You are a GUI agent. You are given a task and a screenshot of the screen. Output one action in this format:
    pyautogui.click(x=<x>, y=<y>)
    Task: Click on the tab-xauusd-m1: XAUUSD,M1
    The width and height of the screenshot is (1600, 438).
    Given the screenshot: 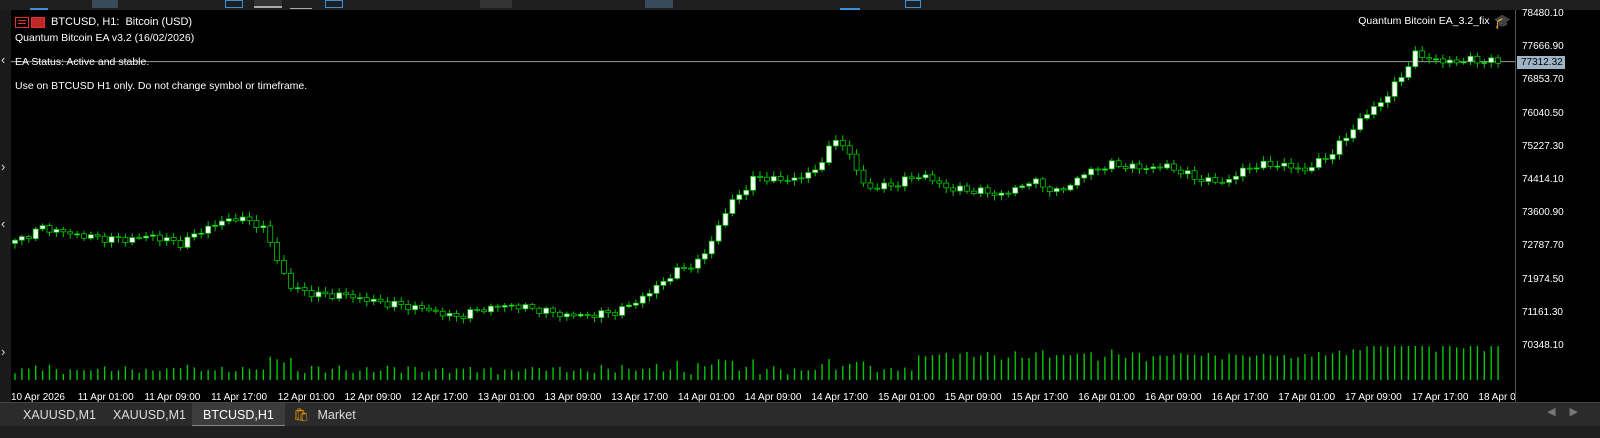 What is the action you would take?
    pyautogui.click(x=59, y=415)
    